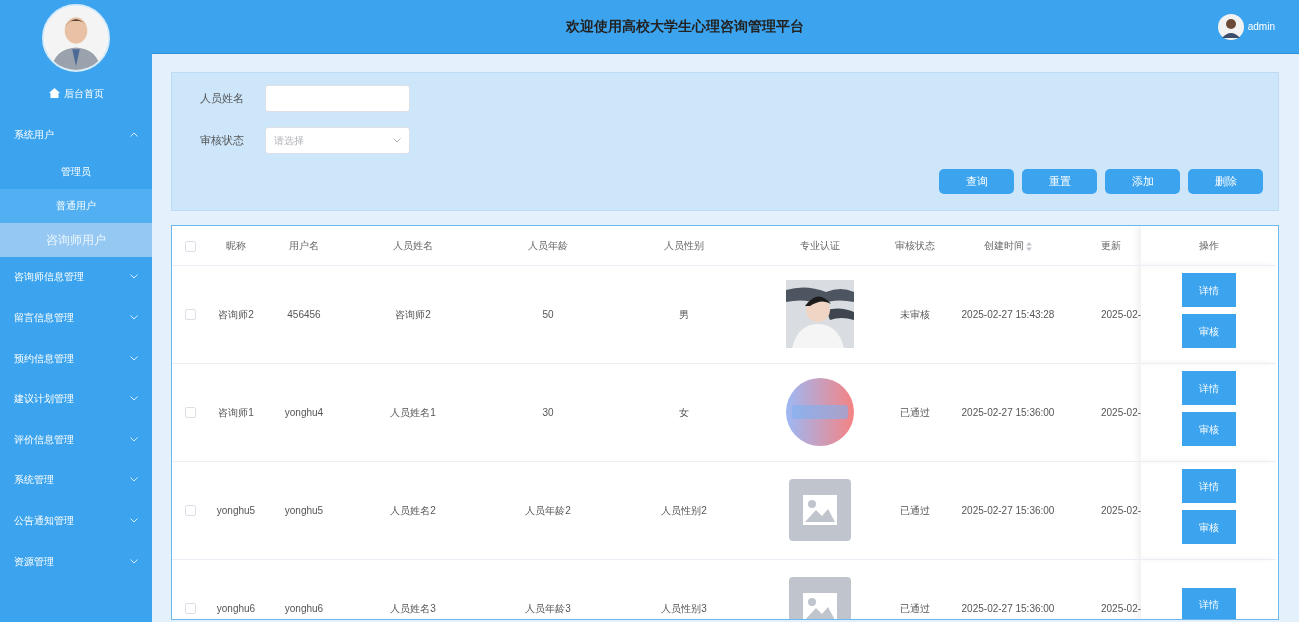  Describe the element at coordinates (76, 205) in the screenshot. I see `submenu-item: 普通用户` at that location.